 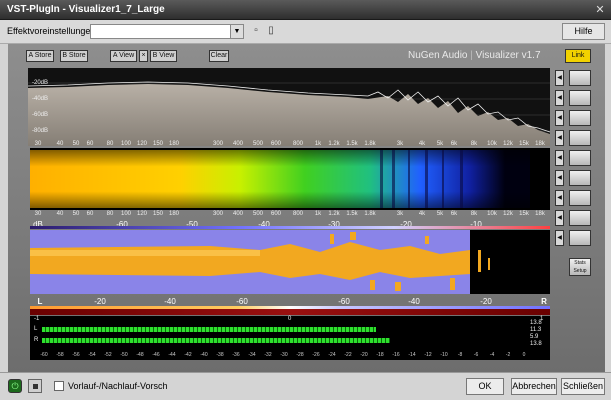 I want to click on preroll-checkbox, so click(x=59, y=386).